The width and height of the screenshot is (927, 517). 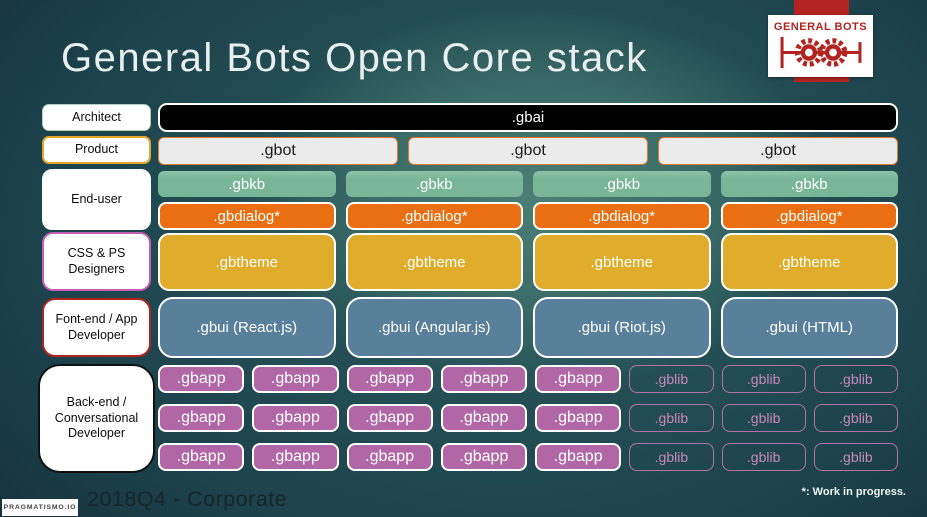 I want to click on general-bots-logo: GENERAL BOTS, so click(x=820, y=46).